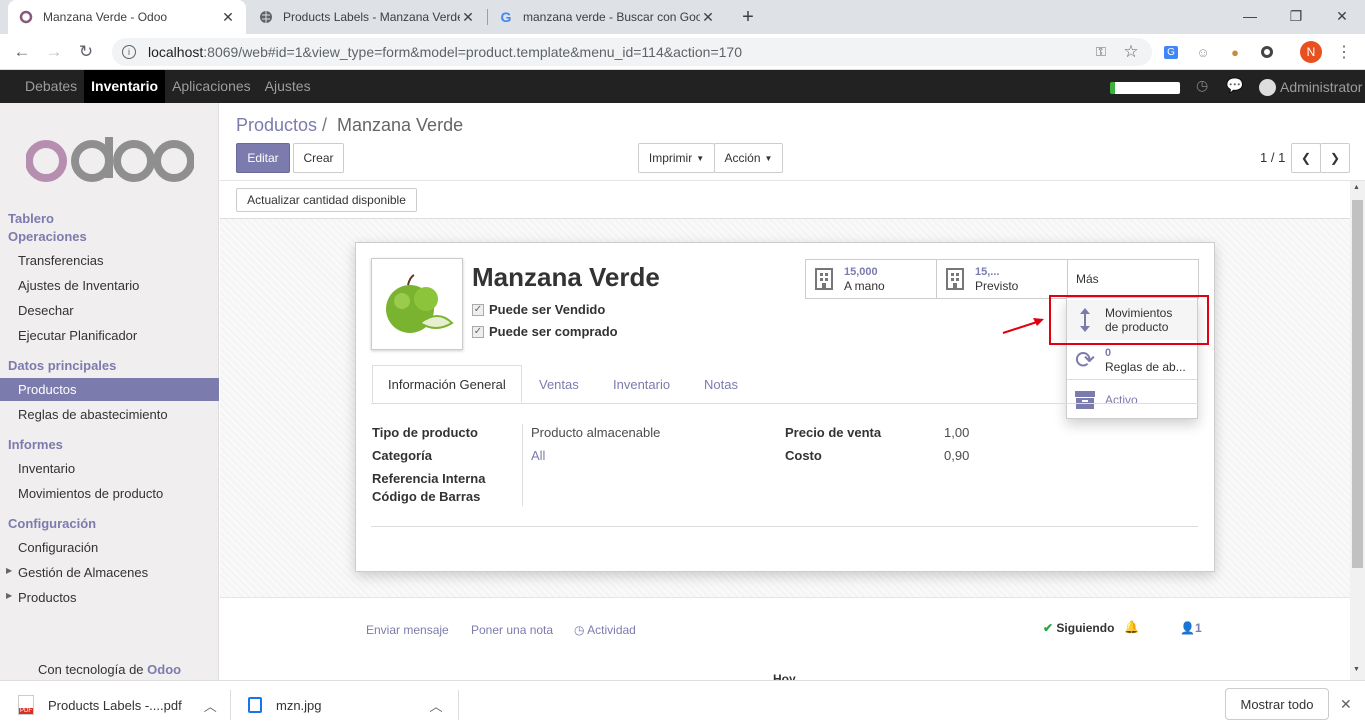  Describe the element at coordinates (1234, 85) in the screenshot. I see `chat-icon: 💬` at that location.